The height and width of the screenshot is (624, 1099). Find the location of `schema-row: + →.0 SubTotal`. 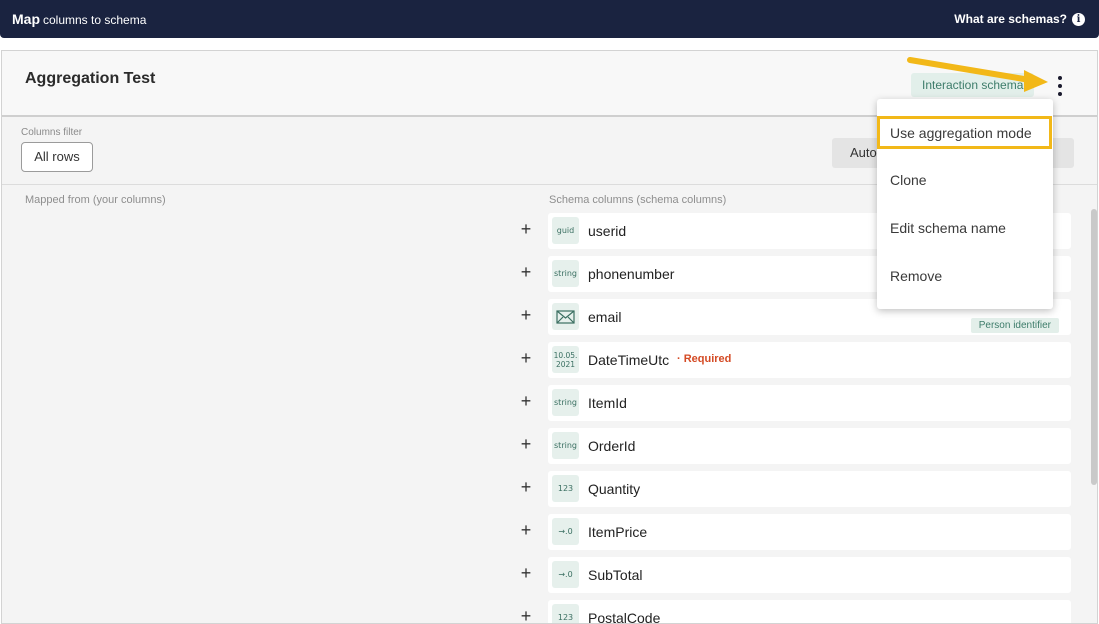

schema-row: + →.0 SubTotal is located at coordinates (794, 575).